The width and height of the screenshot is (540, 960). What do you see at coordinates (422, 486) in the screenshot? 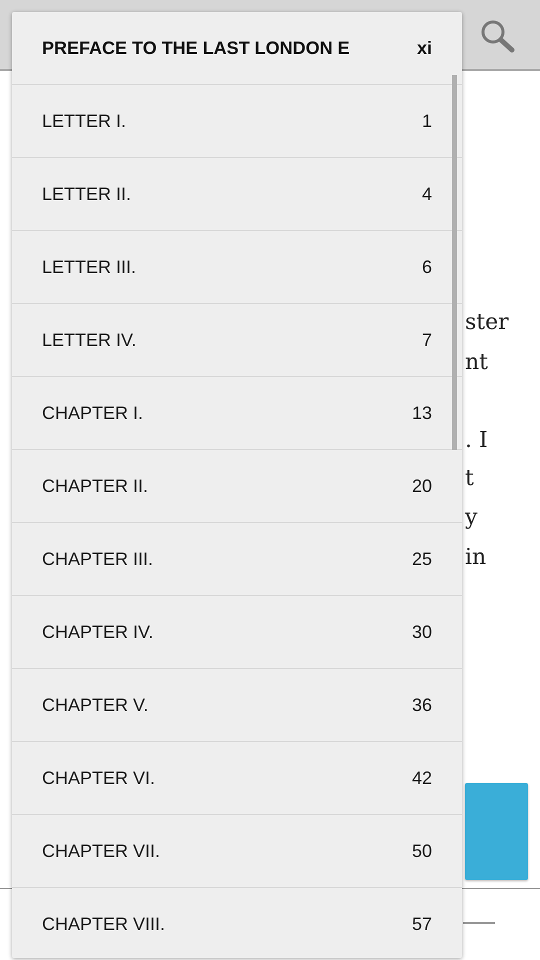
I see `page-number: 20` at bounding box center [422, 486].